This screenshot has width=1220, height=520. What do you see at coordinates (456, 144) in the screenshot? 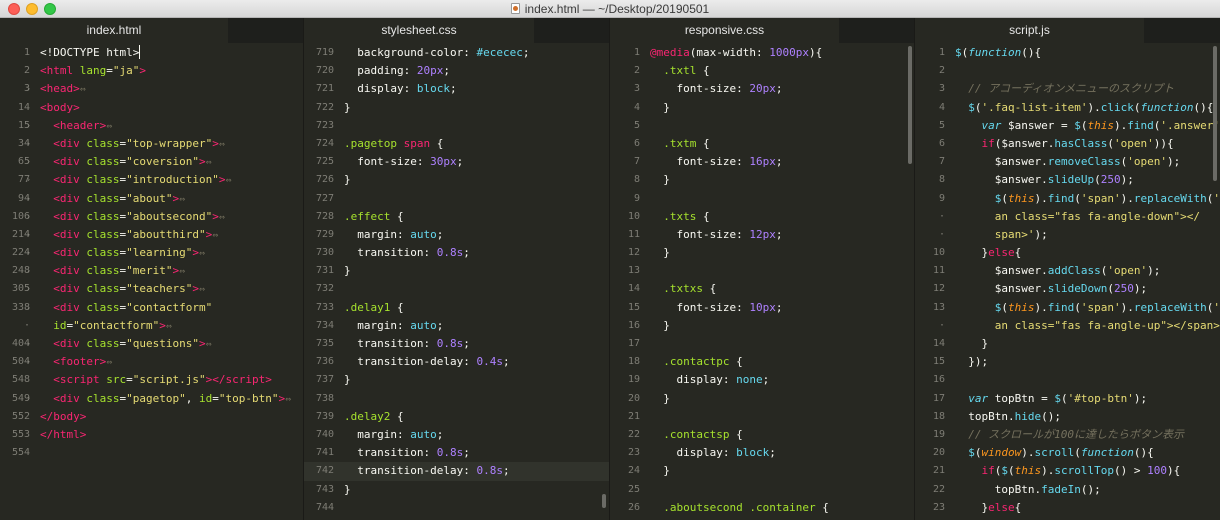
I see `code-line: 724 .pagetop span {` at bounding box center [456, 144].